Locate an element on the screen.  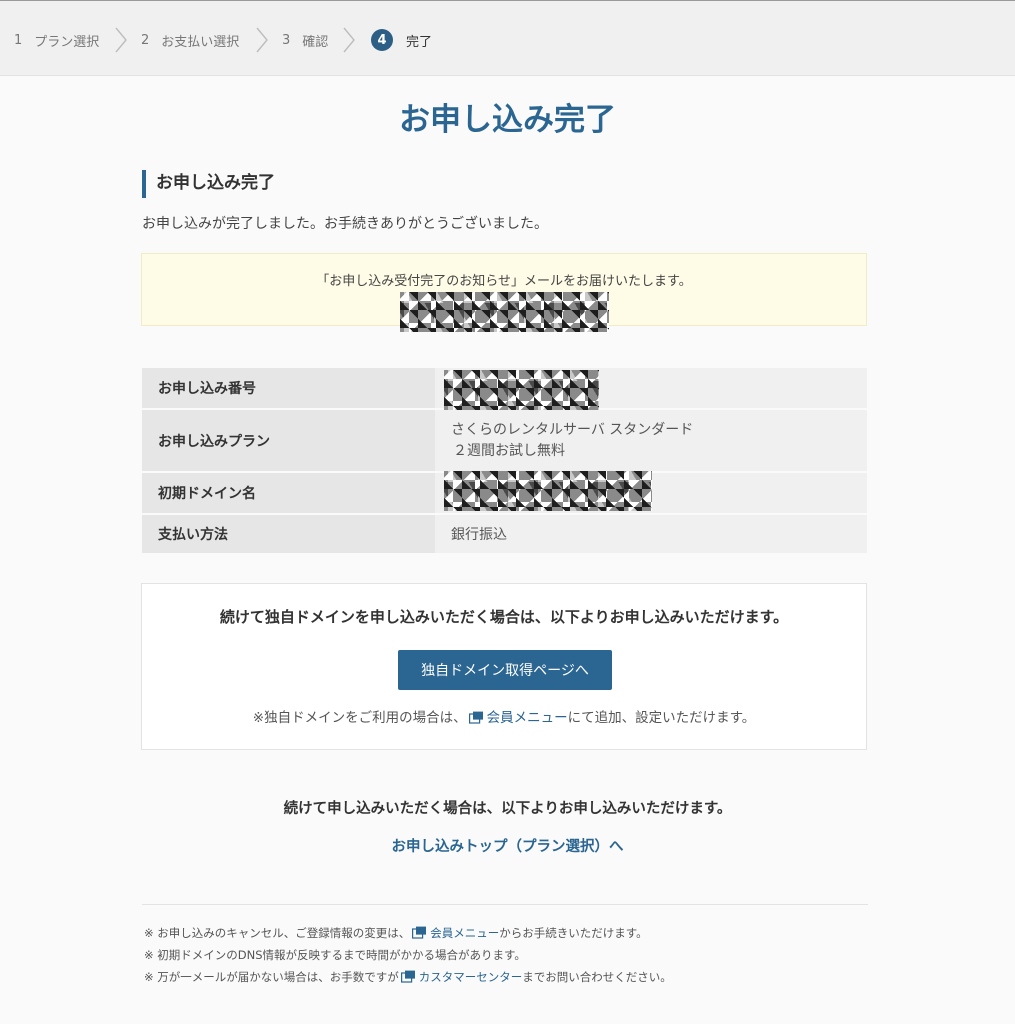
step-number: 2 is located at coordinates (145, 40).